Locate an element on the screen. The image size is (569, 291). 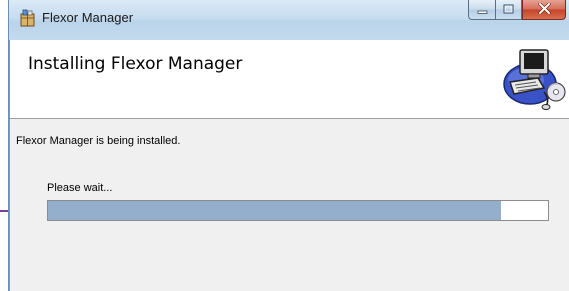
title-bar: Flexor Manager is located at coordinates (289, 20).